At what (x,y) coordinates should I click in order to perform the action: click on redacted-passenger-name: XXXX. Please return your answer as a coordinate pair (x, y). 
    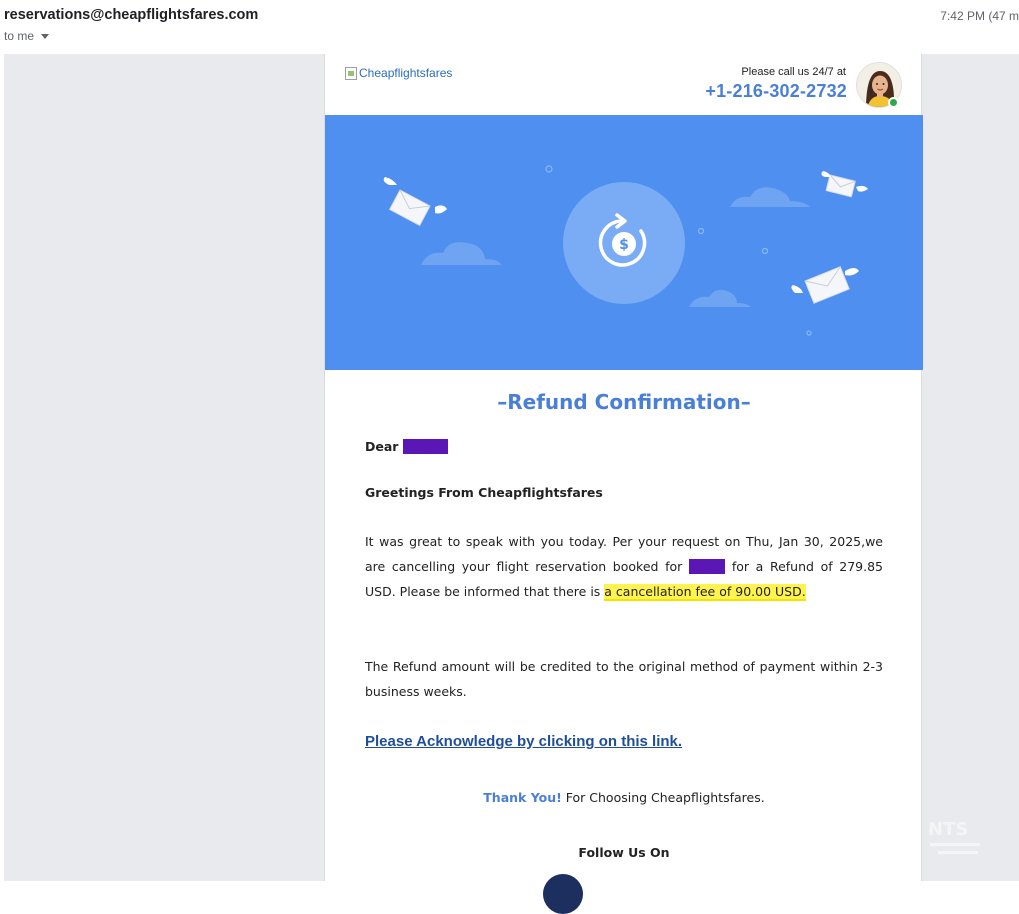
    Looking at the image, I should click on (707, 566).